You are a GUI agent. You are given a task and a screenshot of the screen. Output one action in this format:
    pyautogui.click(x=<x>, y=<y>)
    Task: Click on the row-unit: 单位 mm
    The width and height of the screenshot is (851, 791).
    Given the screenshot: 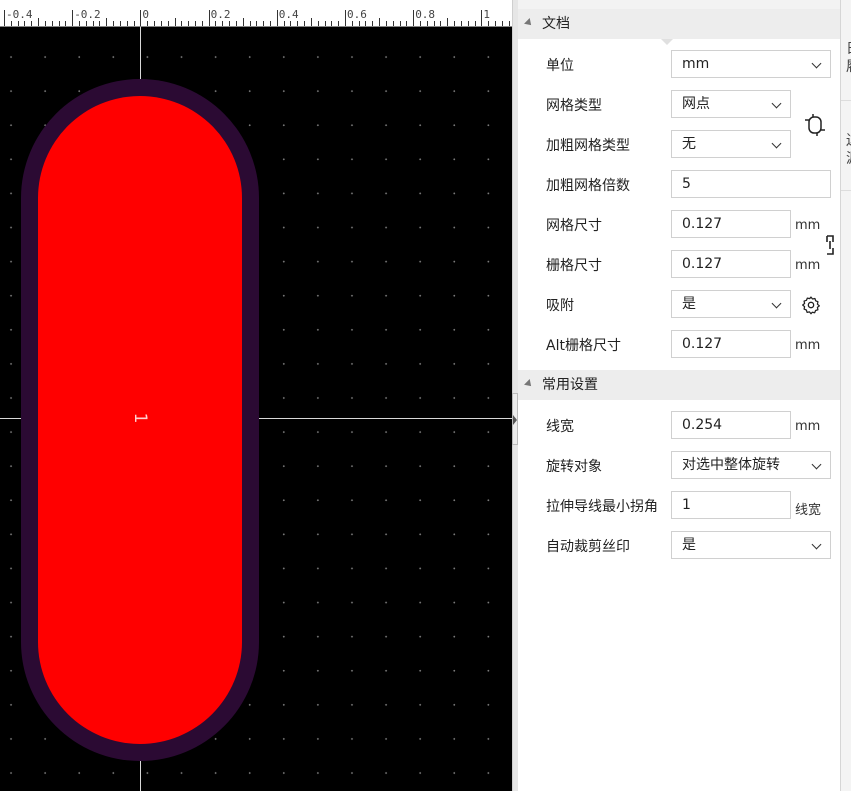 What is the action you would take?
    pyautogui.click(x=679, y=65)
    